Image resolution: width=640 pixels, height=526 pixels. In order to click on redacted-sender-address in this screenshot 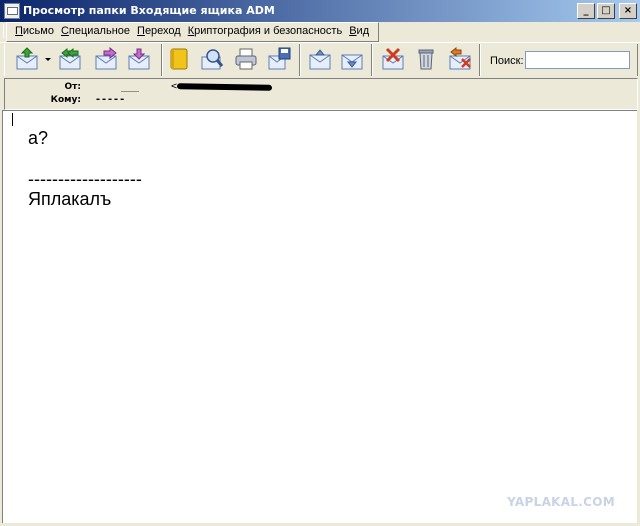, I will do `click(224, 87)`.